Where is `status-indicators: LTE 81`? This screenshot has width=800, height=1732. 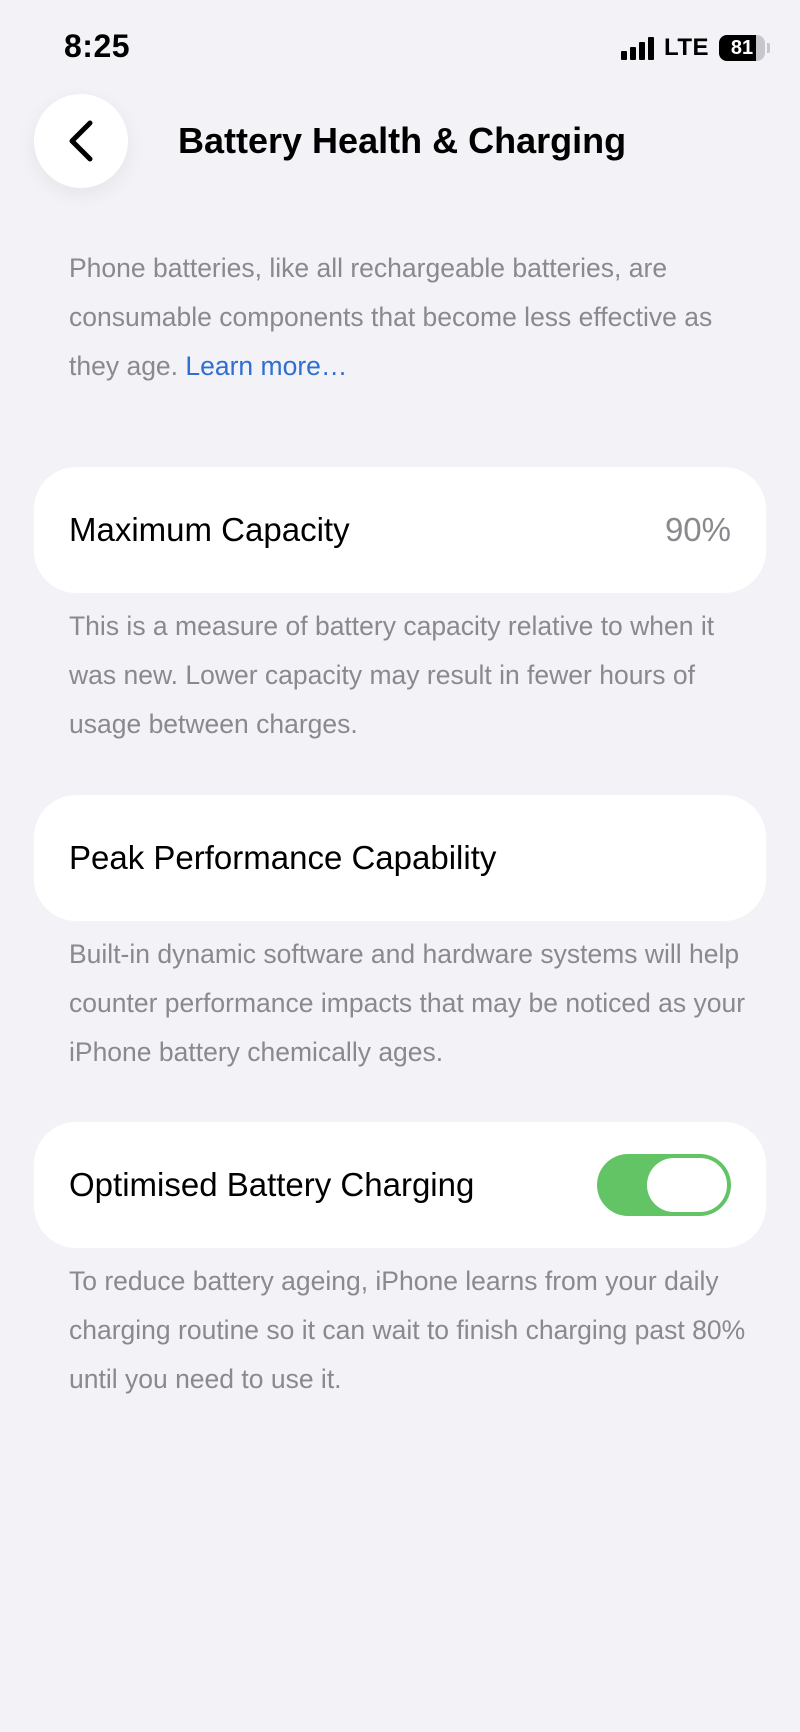 status-indicators: LTE 81 is located at coordinates (695, 48).